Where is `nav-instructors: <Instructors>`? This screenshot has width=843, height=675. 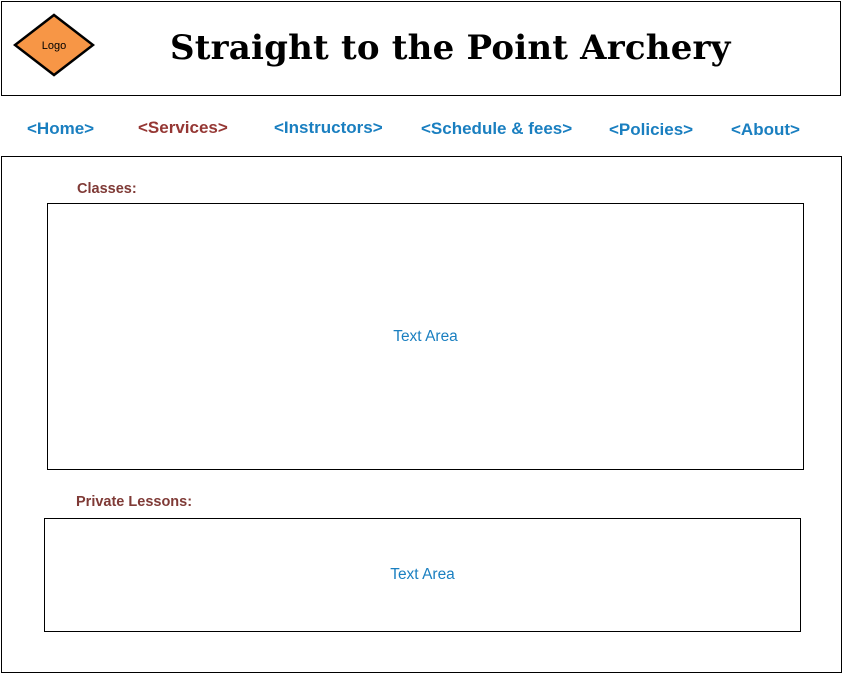 nav-instructors: <Instructors> is located at coordinates (328, 128).